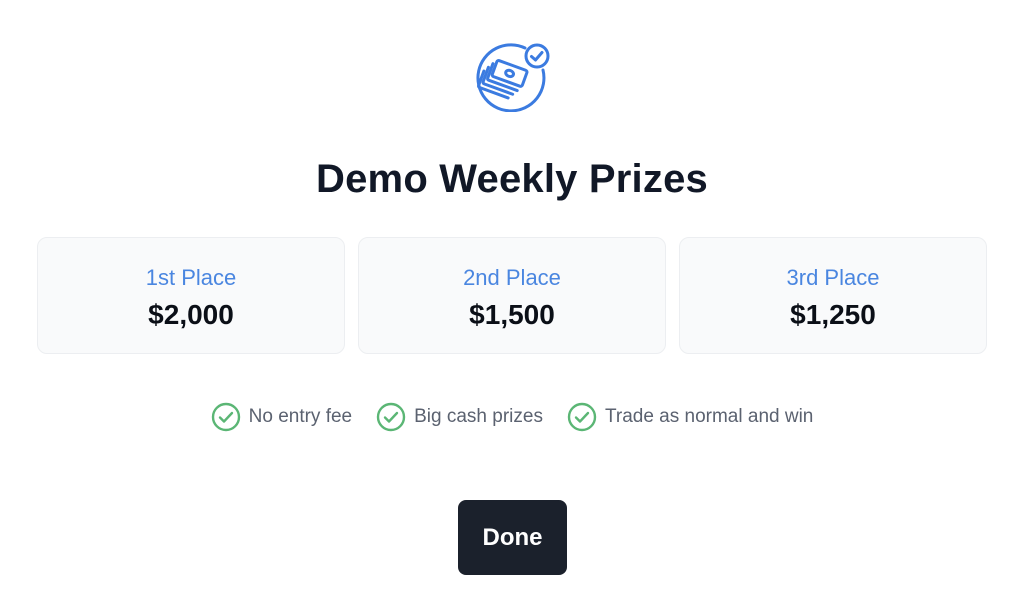 The image size is (1024, 613). I want to click on feature-item: No entry fee, so click(282, 417).